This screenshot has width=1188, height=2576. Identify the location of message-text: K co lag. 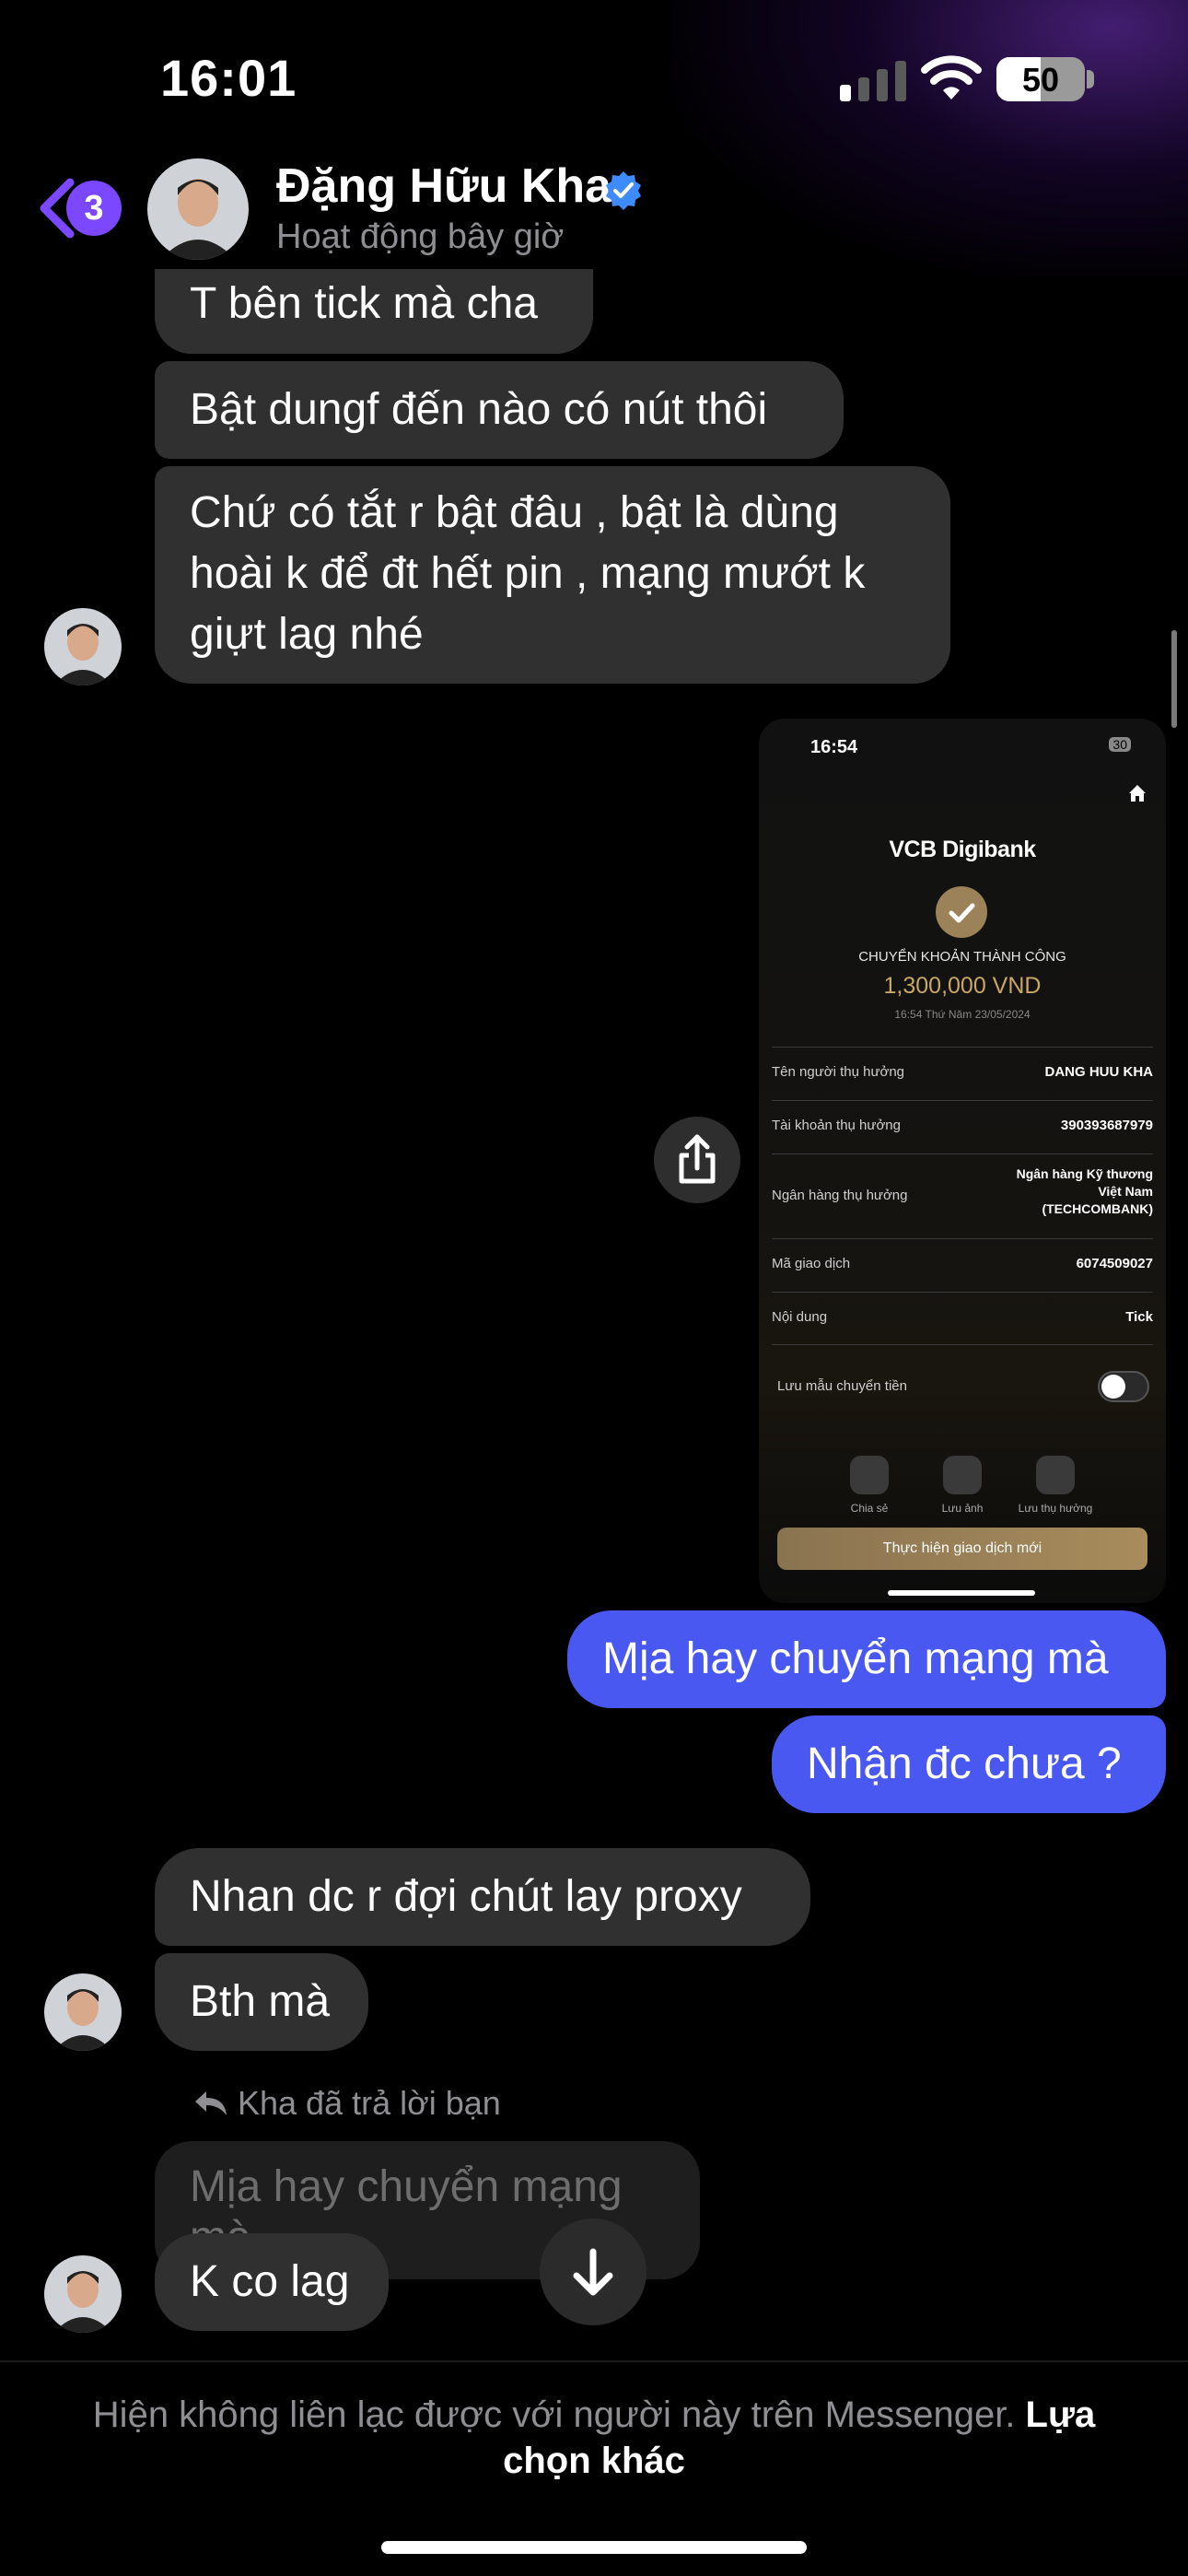
(270, 2281).